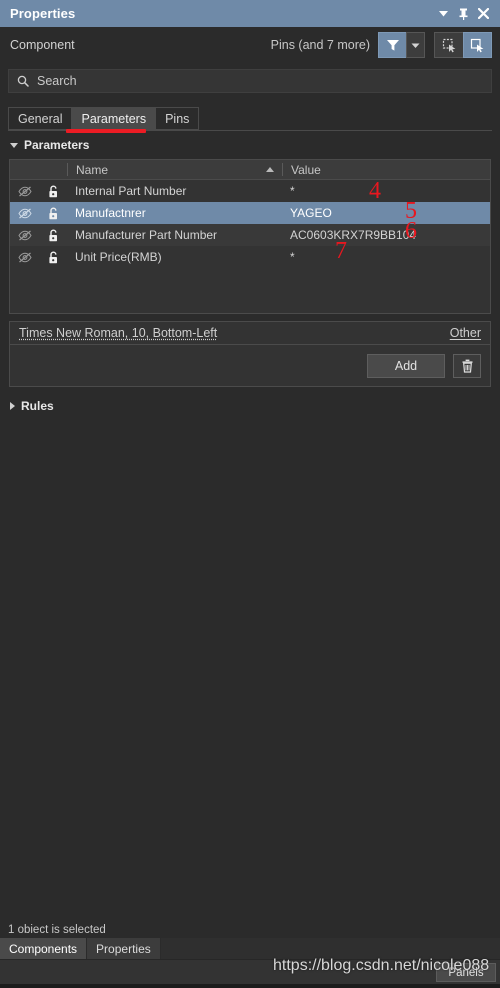 The width and height of the screenshot is (500, 988). What do you see at coordinates (250, 257) in the screenshot?
I see `table-row: Unit Price(RMB) *` at bounding box center [250, 257].